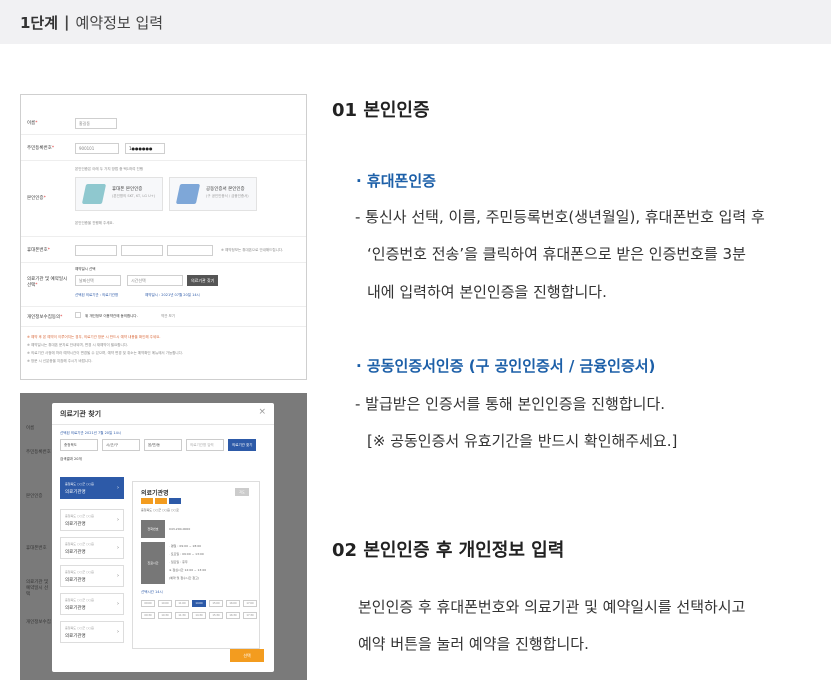 The width and height of the screenshot is (831, 688). I want to click on rrn-label: 주민등록번호, so click(39, 148).